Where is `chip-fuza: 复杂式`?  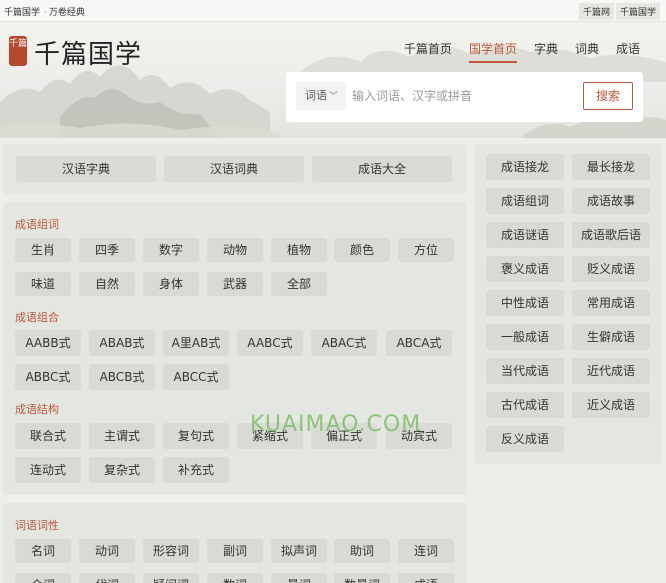
chip-fuza: 复杂式 is located at coordinates (122, 470).